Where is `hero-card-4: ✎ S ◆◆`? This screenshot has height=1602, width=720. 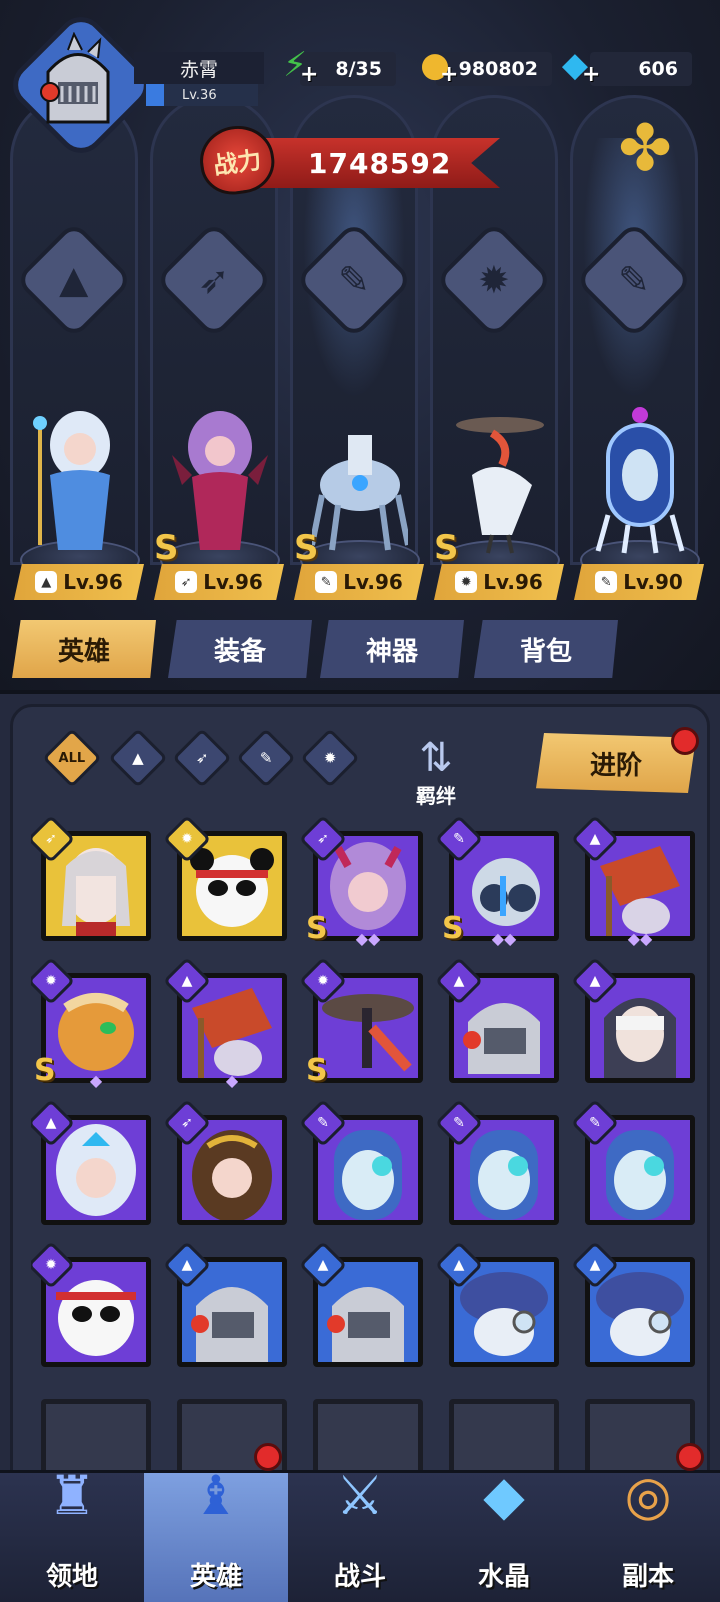
hero-card-4: ✎ S ◆◆ is located at coordinates (496, 881).